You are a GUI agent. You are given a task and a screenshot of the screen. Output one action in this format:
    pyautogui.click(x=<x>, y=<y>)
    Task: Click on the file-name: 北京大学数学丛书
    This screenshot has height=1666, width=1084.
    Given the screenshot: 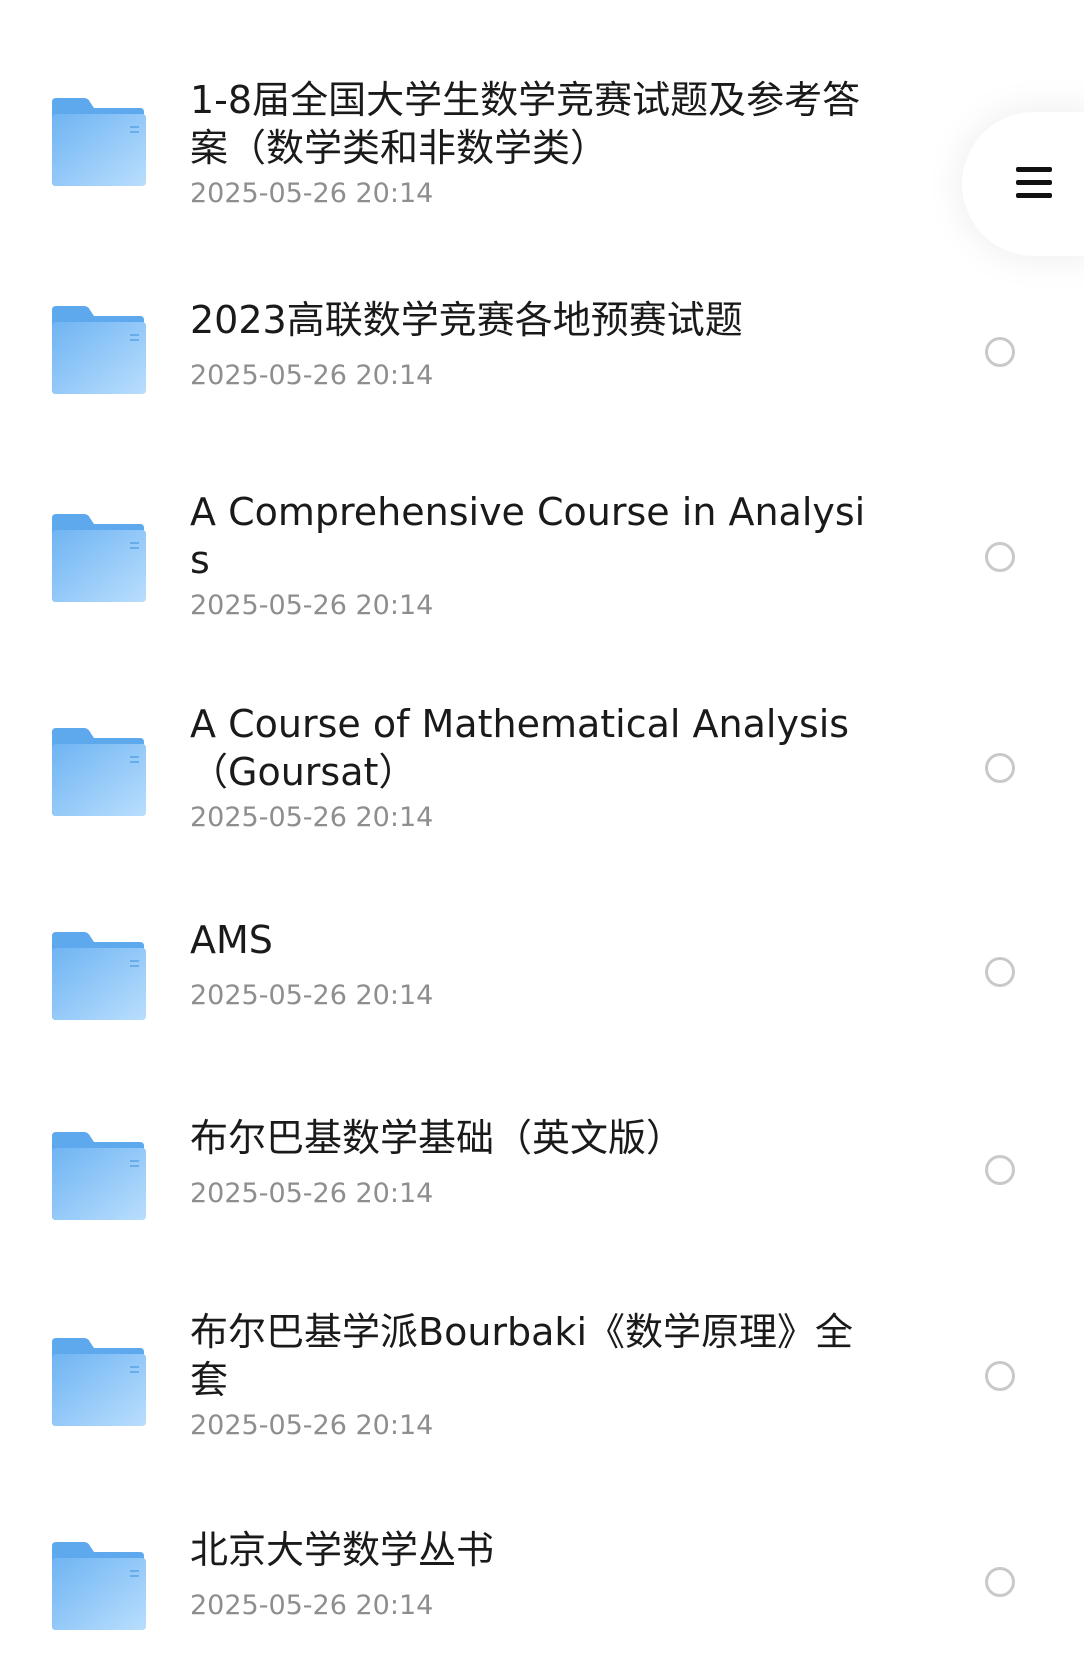 What is the action you would take?
    pyautogui.click(x=342, y=1550)
    